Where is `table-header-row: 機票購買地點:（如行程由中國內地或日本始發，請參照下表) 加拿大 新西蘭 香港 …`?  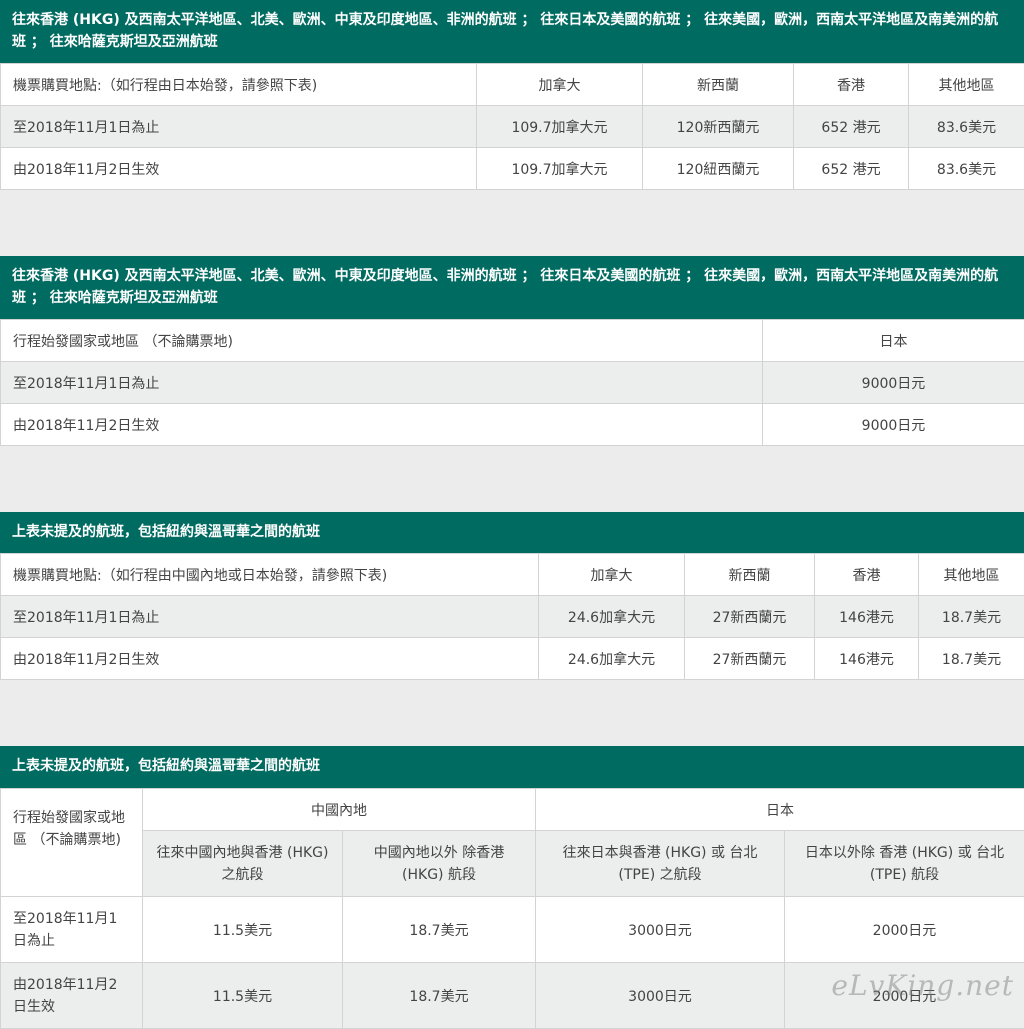 table-header-row: 機票購買地點:（如行程由中國內地或日本始發，請參照下表) 加拿大 新西蘭 香港 … is located at coordinates (512, 575).